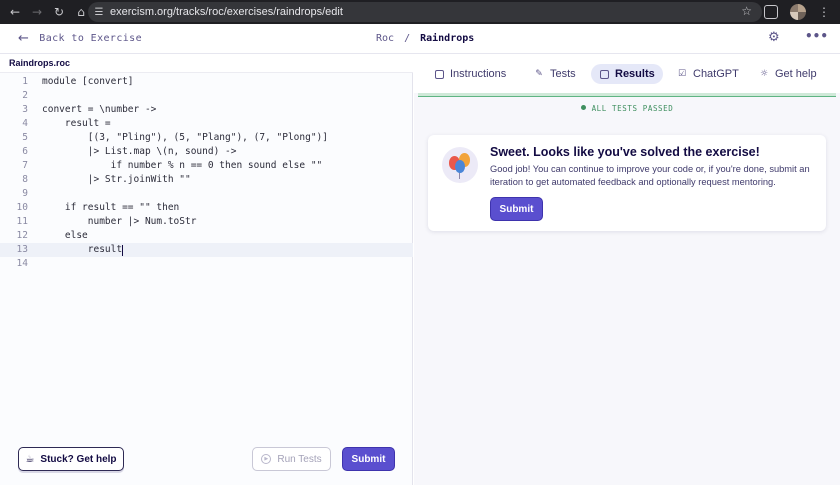 The height and width of the screenshot is (485, 840). Describe the element at coordinates (764, 74) in the screenshot. I see `help-icon: ☼` at that location.